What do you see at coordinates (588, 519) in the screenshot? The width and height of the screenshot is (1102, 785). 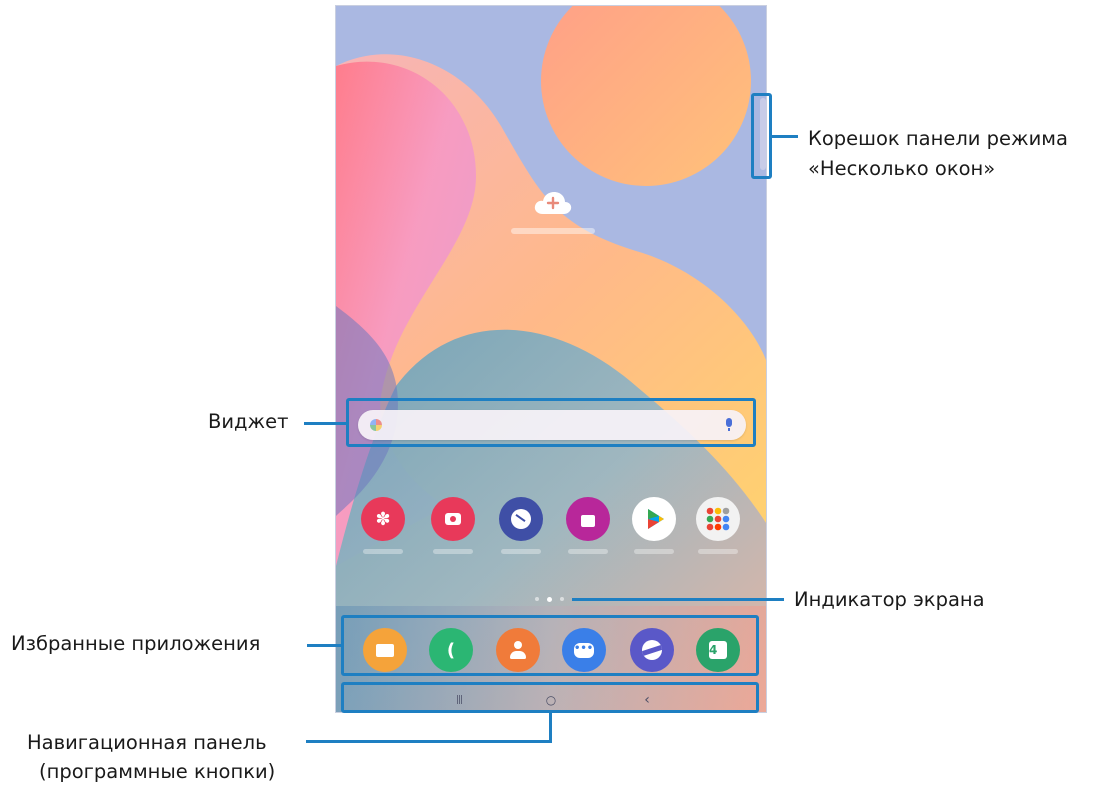 I see `galaxy-store-icon` at bounding box center [588, 519].